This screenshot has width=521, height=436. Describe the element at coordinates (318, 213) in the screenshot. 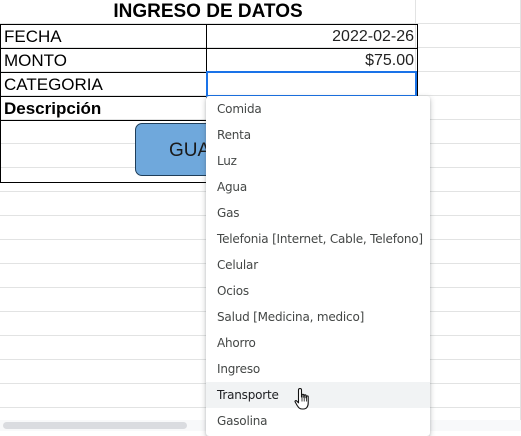

I see `dropdown-item-gas: Gas` at that location.